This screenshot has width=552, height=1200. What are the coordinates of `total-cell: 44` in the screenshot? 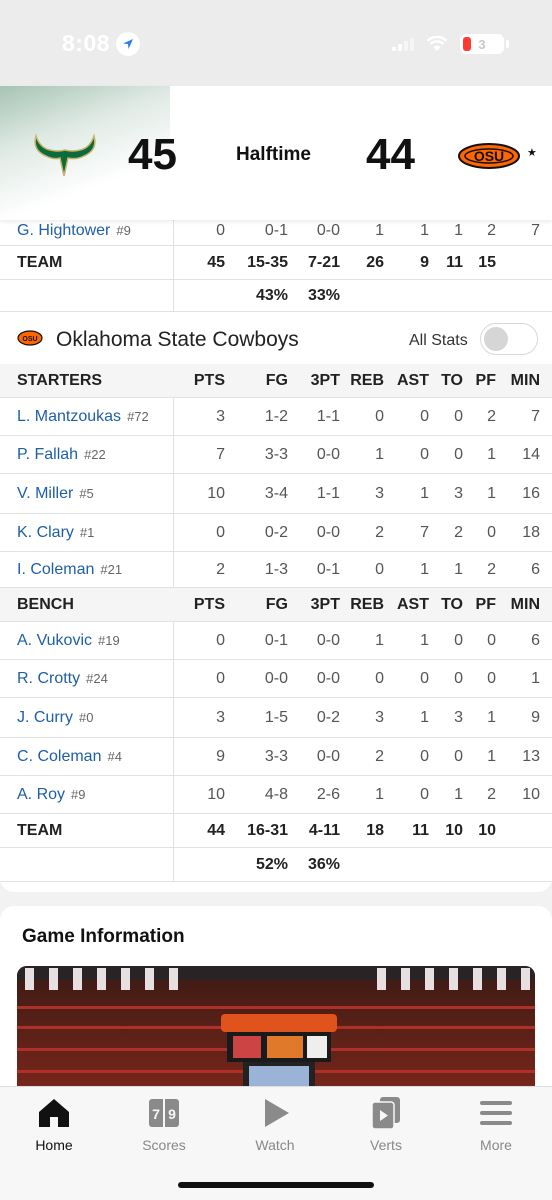 It's located at (216, 830).